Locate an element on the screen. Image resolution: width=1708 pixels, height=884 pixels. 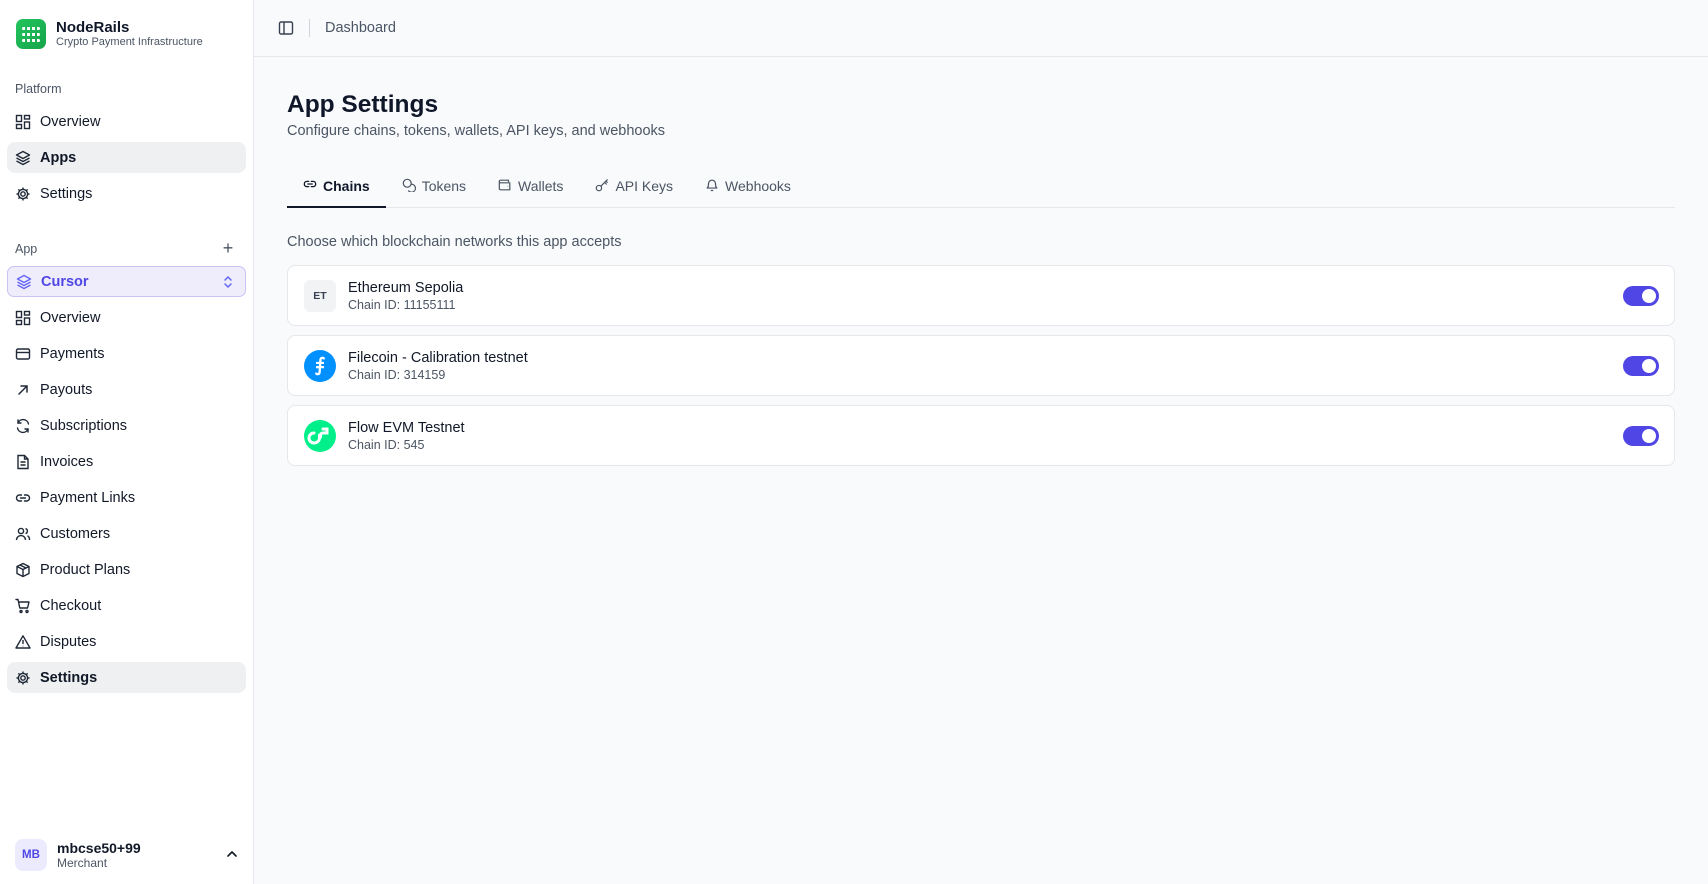
sidebar-item-label: Payouts is located at coordinates (66, 389).